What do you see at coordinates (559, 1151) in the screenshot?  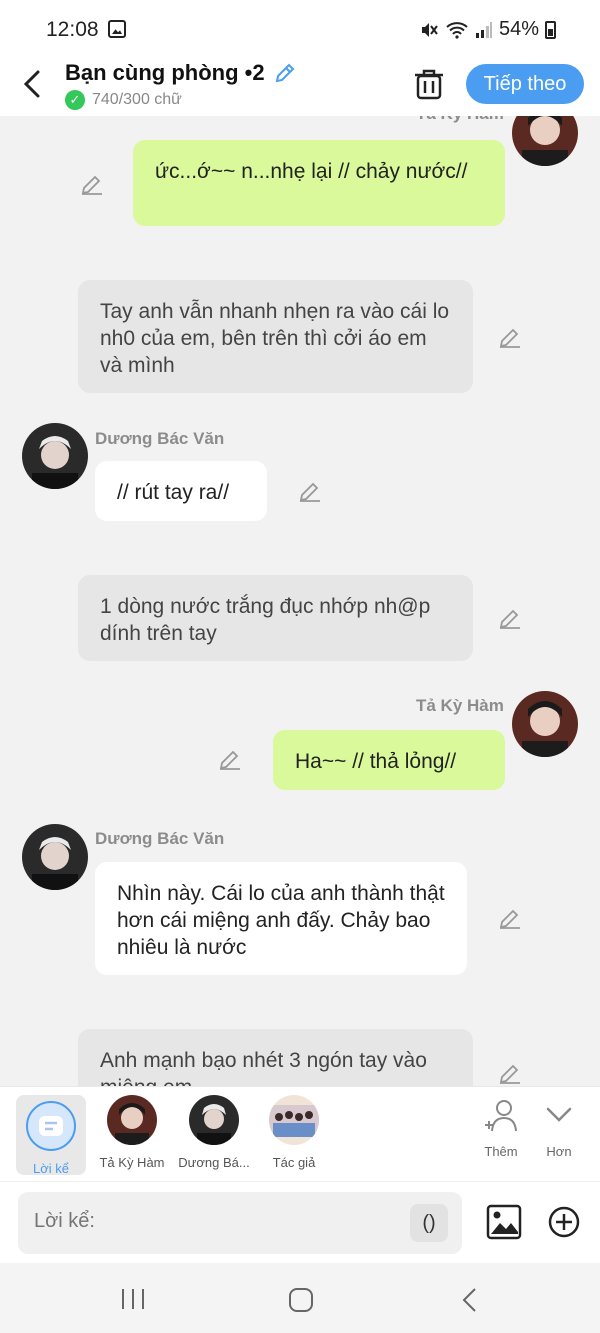 I see `more-label: Hơn` at bounding box center [559, 1151].